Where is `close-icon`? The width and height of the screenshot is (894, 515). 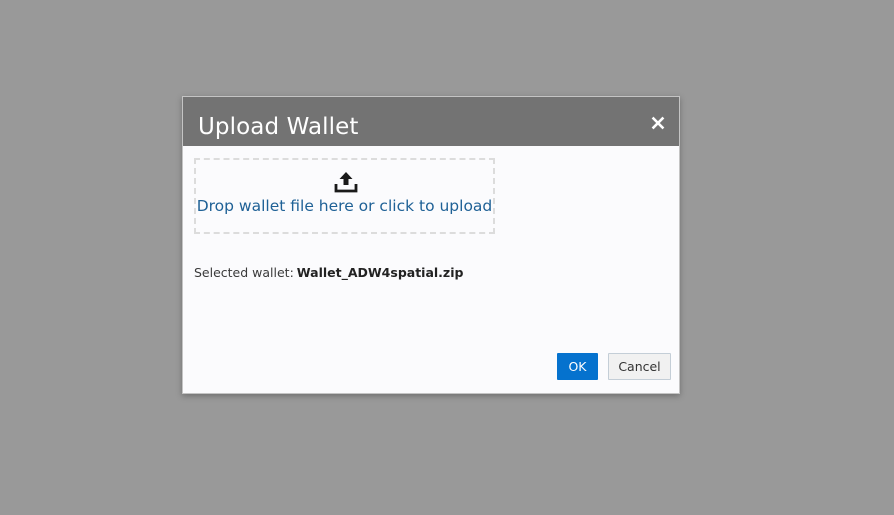
close-icon is located at coordinates (658, 123).